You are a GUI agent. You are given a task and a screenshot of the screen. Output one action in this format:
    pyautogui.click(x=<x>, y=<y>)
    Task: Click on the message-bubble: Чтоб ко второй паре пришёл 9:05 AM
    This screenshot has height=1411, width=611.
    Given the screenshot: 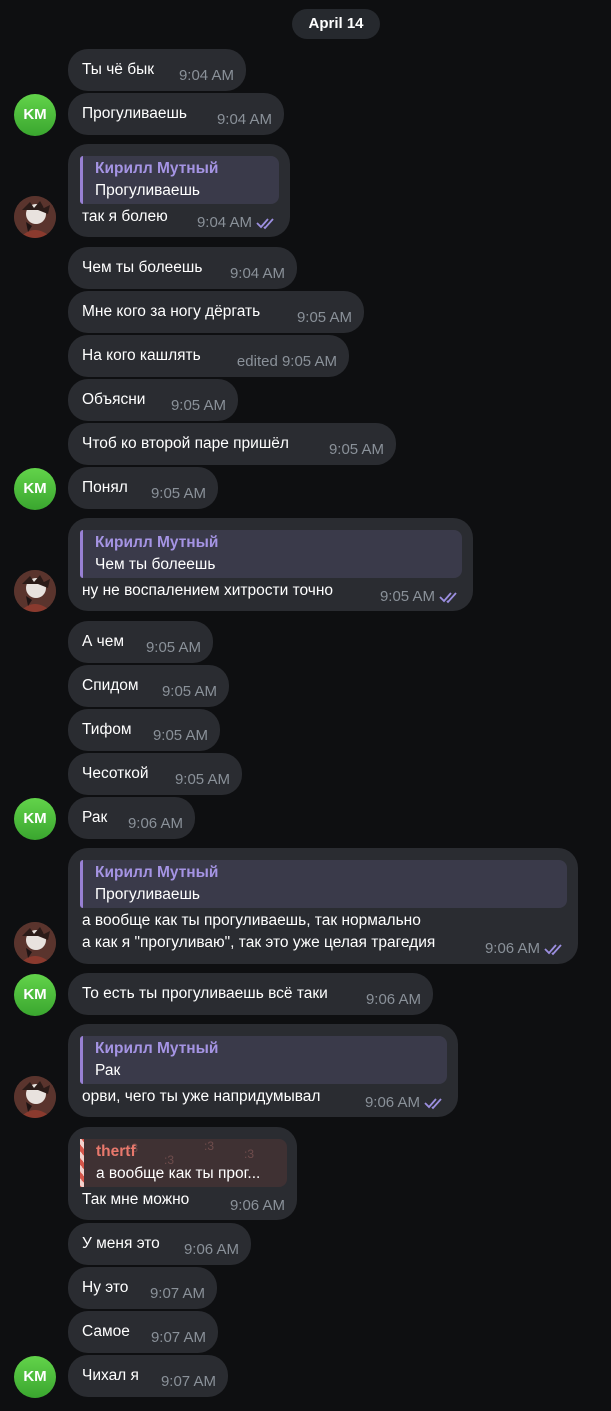 What is the action you would take?
    pyautogui.click(x=232, y=444)
    